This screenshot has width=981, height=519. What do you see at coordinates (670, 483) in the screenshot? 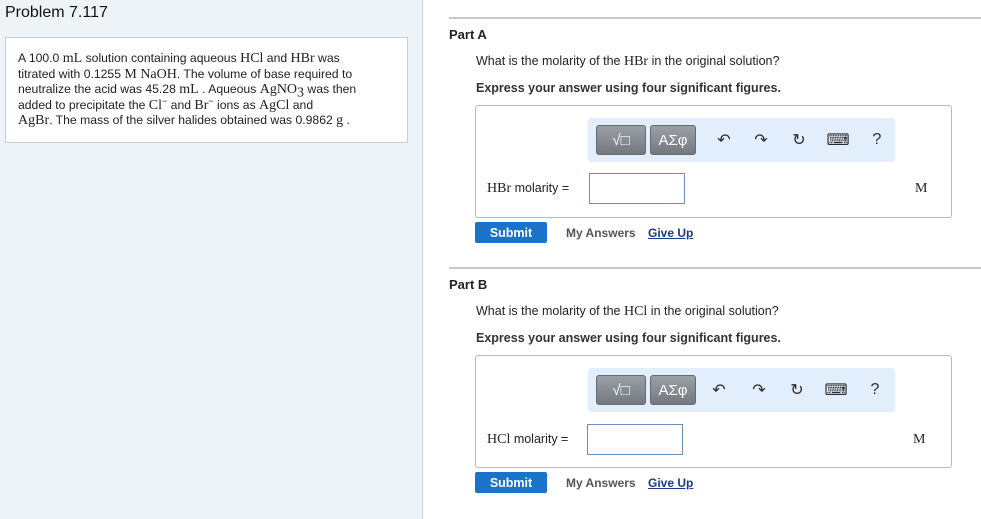
I see `part-b-give-up-link: Give Up` at bounding box center [670, 483].